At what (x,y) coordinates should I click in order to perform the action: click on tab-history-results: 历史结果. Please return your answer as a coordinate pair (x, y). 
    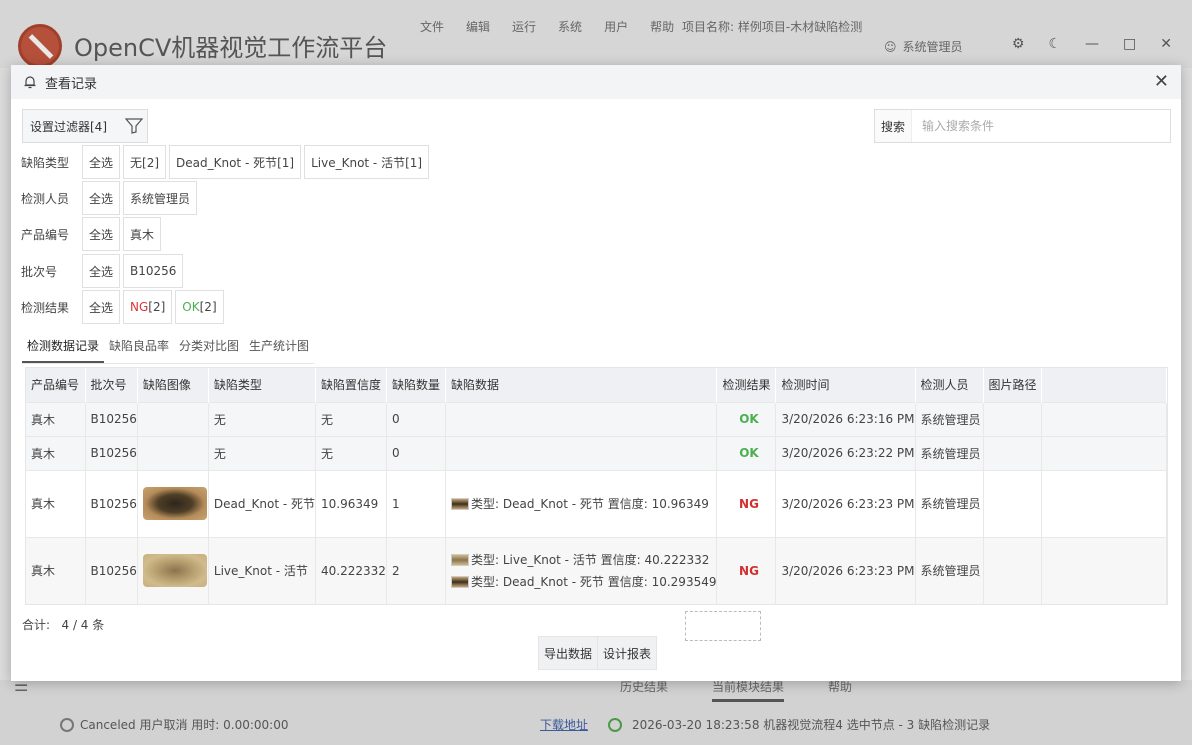
    Looking at the image, I should click on (644, 690).